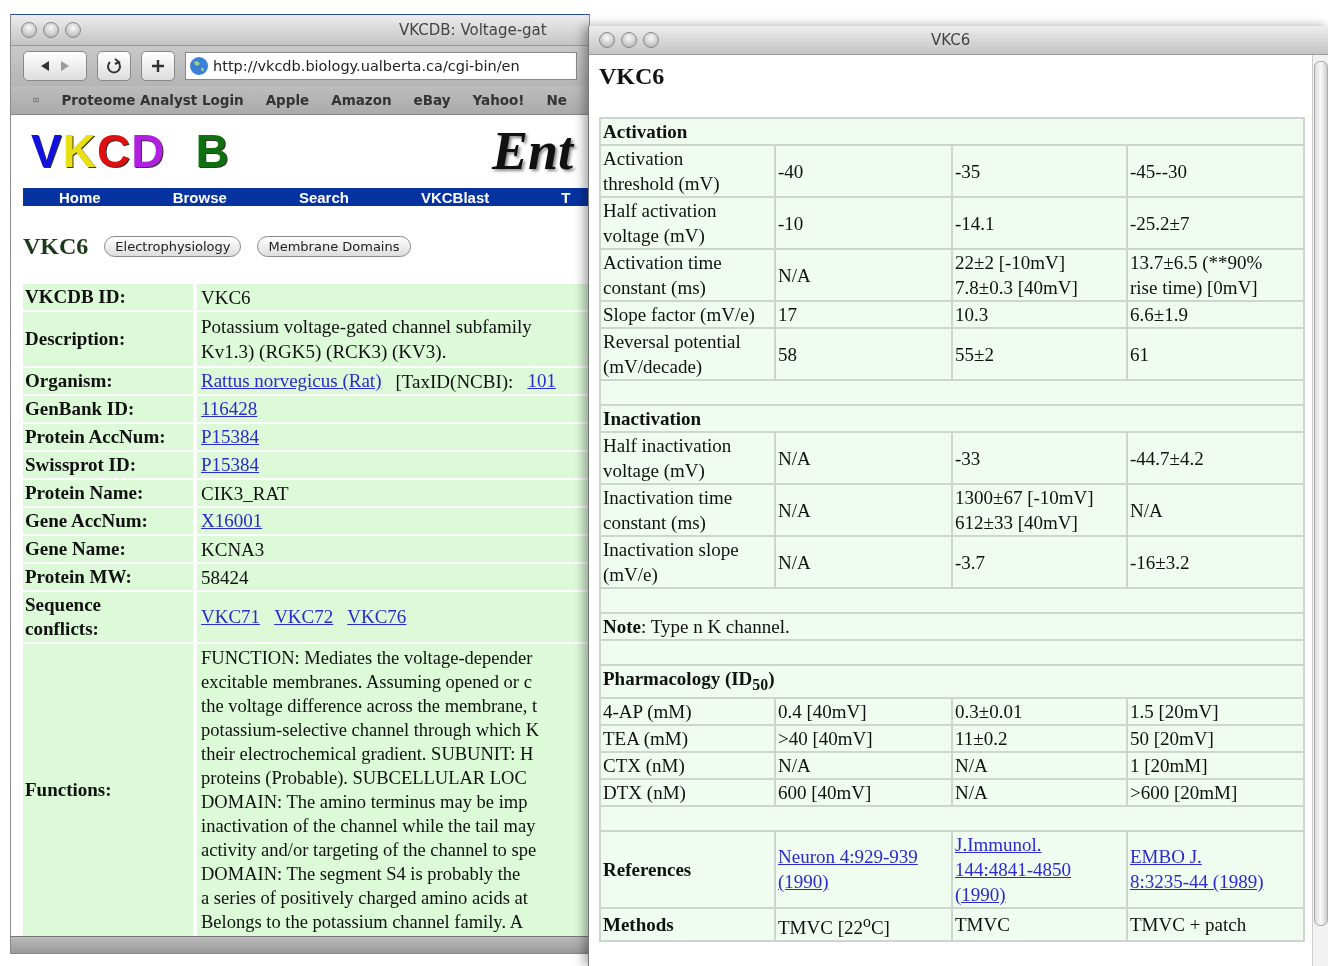 The height and width of the screenshot is (966, 1328). I want to click on nav-link: VKCBlast, so click(455, 197).